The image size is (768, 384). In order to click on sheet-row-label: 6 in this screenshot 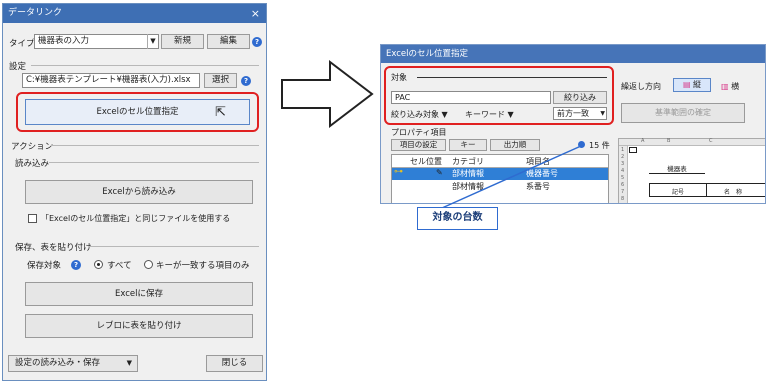, I will do `click(623, 185)`.